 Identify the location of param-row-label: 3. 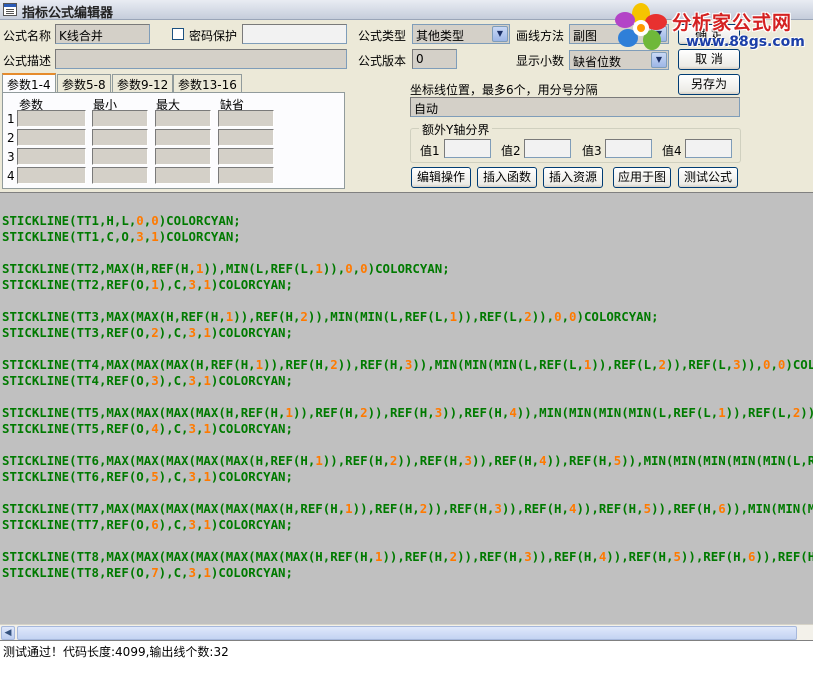
(11, 157).